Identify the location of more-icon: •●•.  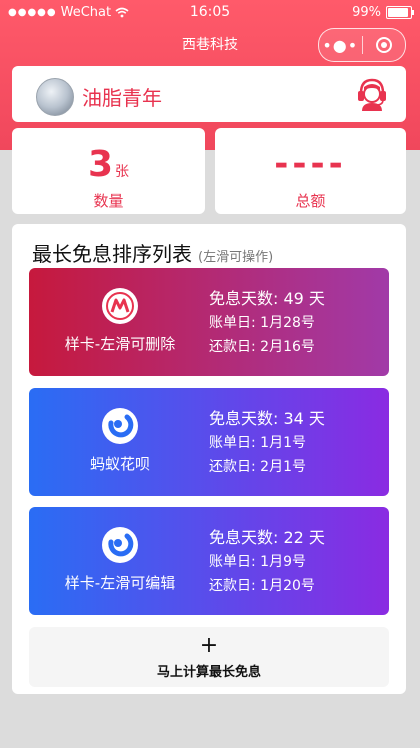
(340, 45).